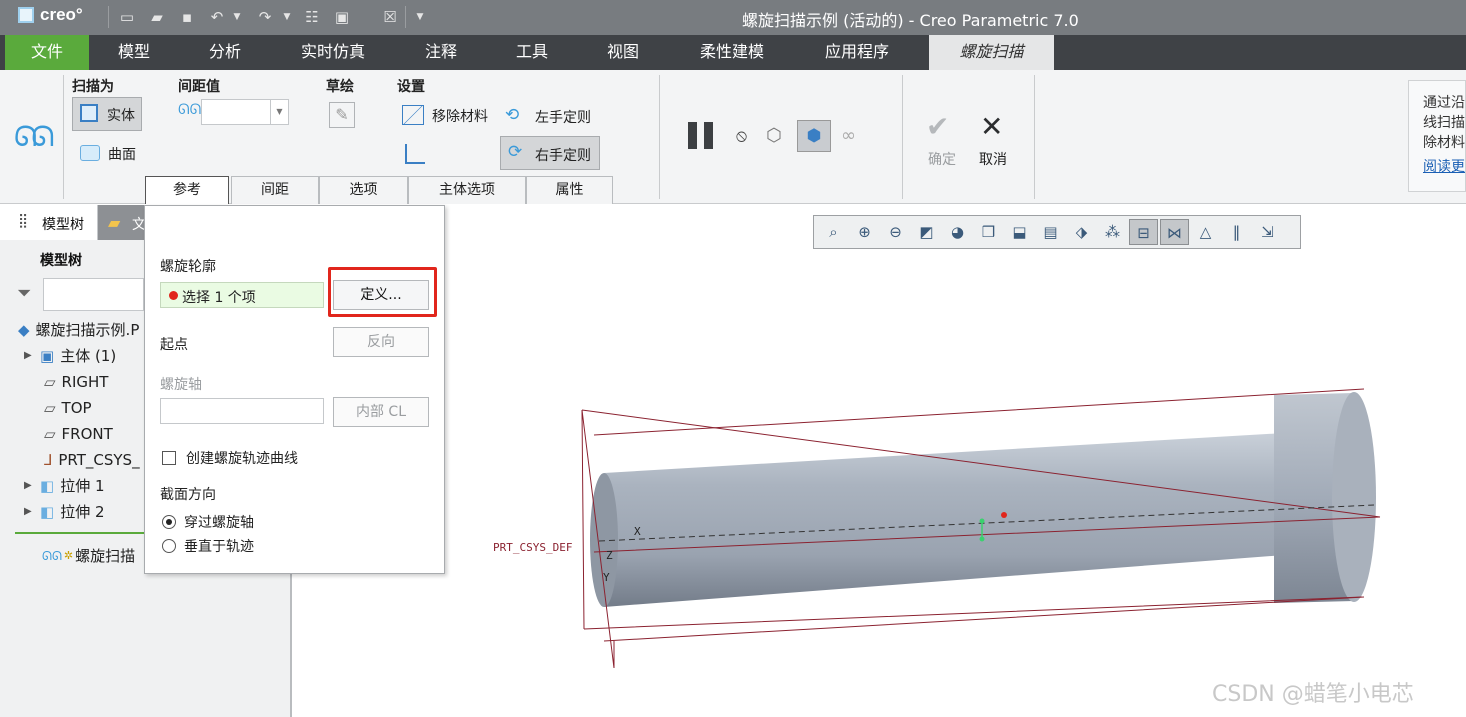 Image resolution: width=1466 pixels, height=717 pixels. Describe the element at coordinates (187, 190) in the screenshot. I see `tab-references: 参考` at that location.